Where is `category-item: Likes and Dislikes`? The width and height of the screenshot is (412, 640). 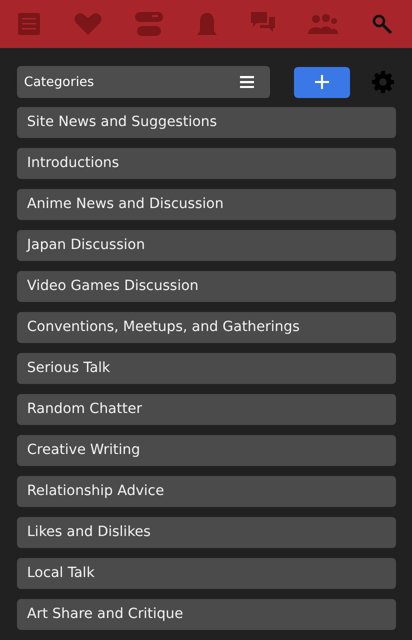 category-item: Likes and Dislikes is located at coordinates (206, 532).